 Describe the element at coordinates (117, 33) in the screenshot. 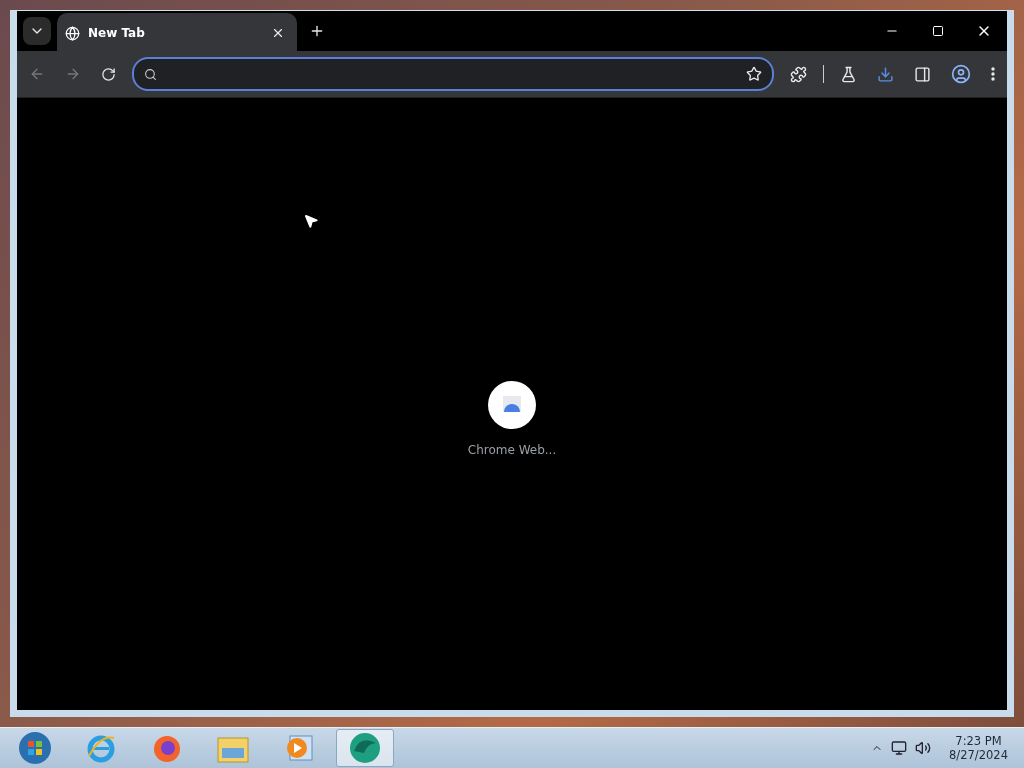

I see `tab-title: New Tab` at that location.